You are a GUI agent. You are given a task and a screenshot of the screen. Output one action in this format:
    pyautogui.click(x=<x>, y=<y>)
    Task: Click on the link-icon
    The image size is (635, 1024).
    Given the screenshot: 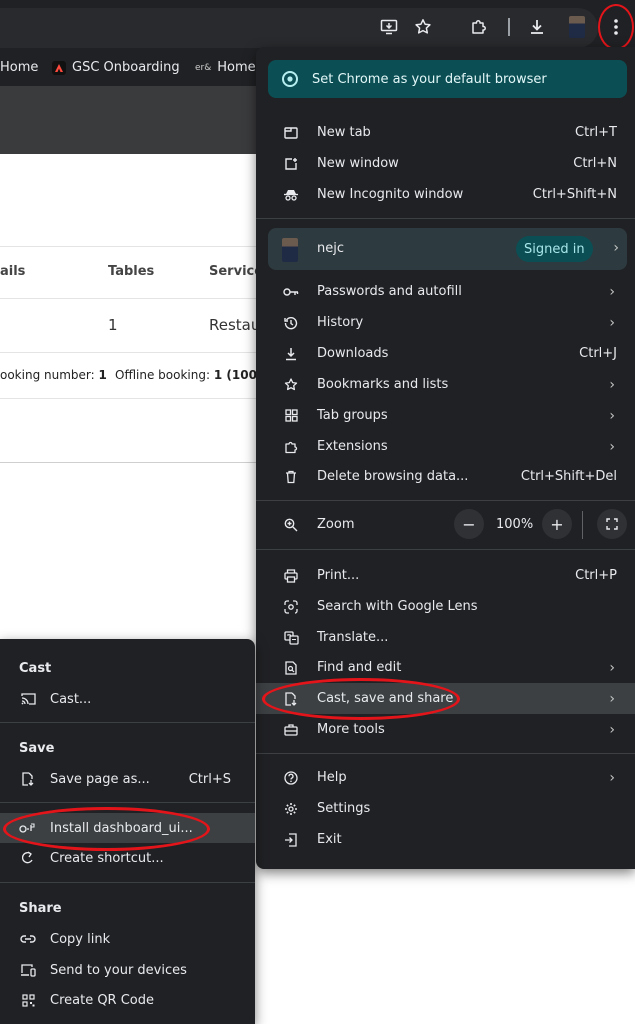 What is the action you would take?
    pyautogui.click(x=28, y=939)
    